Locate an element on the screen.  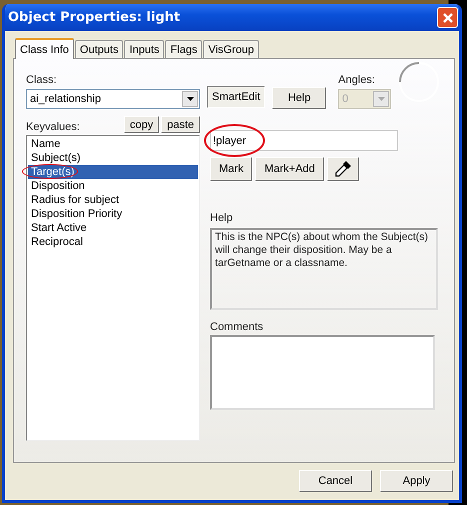
keyvalue-item: Disposition Priority is located at coordinates (113, 214).